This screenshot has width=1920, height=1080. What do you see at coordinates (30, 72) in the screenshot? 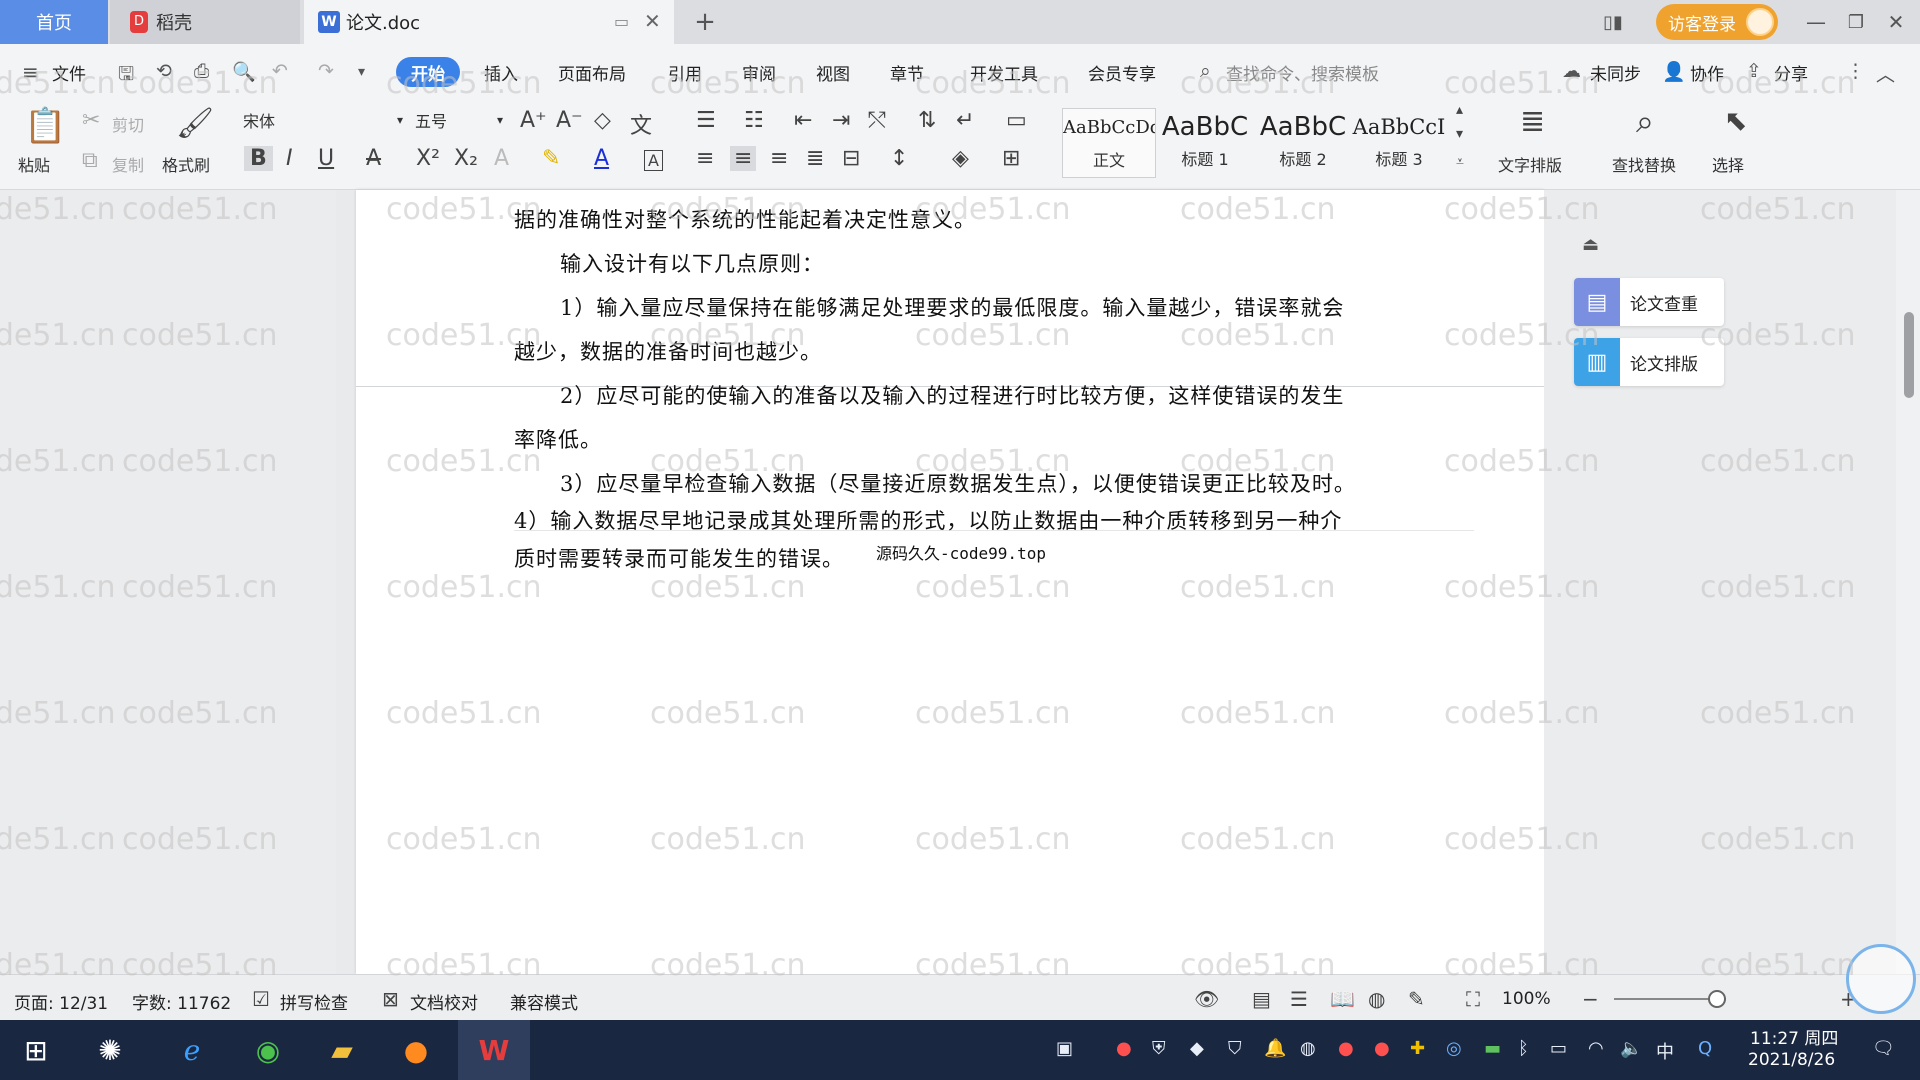
I see `menu-icon: ≡` at bounding box center [30, 72].